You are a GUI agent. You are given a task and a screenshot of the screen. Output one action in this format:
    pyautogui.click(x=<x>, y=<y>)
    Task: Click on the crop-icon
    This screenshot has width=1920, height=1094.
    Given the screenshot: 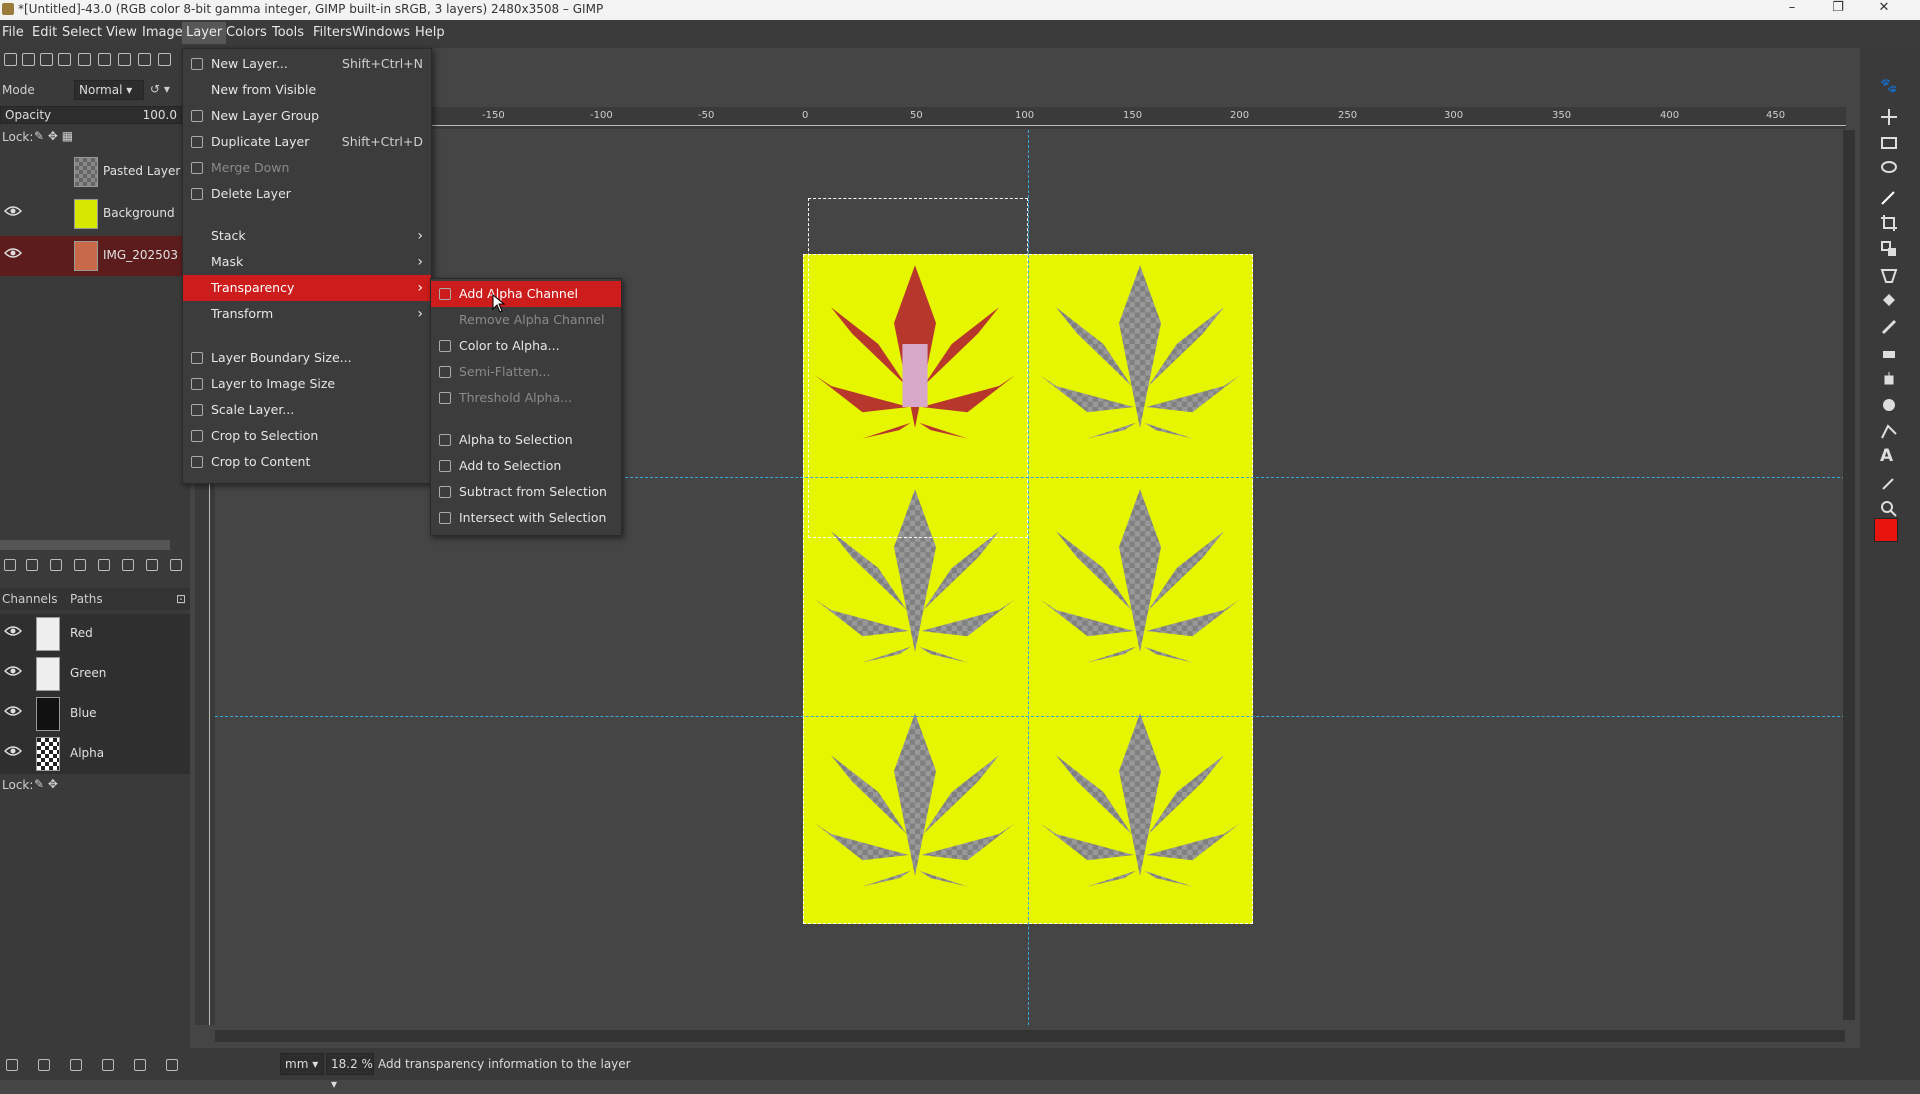 What is the action you would take?
    pyautogui.click(x=1889, y=223)
    